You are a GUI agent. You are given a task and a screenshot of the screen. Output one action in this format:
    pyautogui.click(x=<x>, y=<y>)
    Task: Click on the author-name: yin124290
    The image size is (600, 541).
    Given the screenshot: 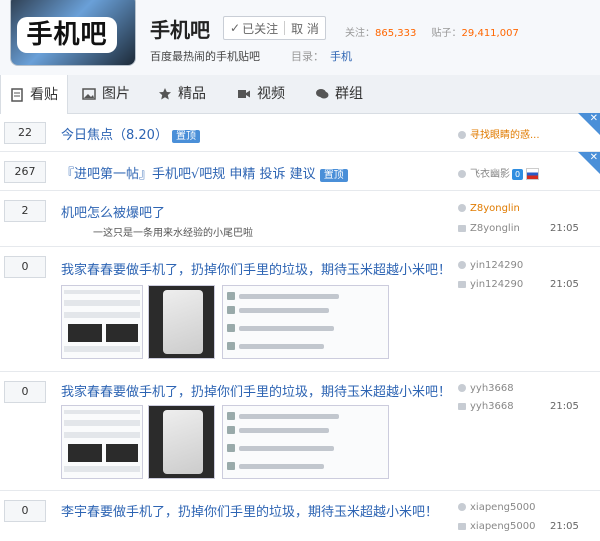 What is the action you would take?
    pyautogui.click(x=497, y=265)
    